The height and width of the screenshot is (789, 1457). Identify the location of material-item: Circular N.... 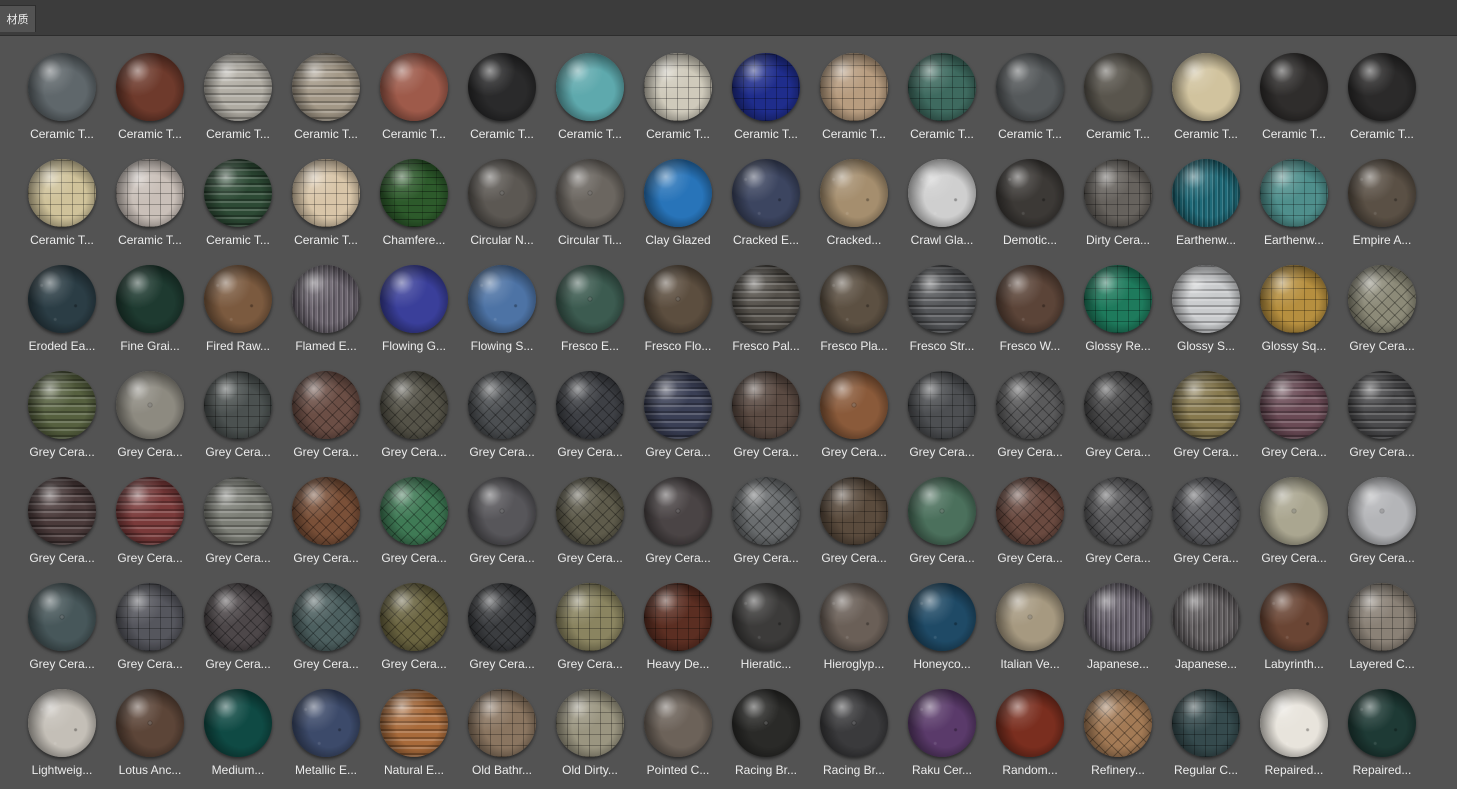
(502, 202).